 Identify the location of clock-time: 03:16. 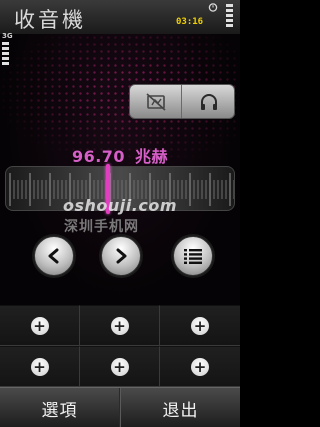
(190, 22).